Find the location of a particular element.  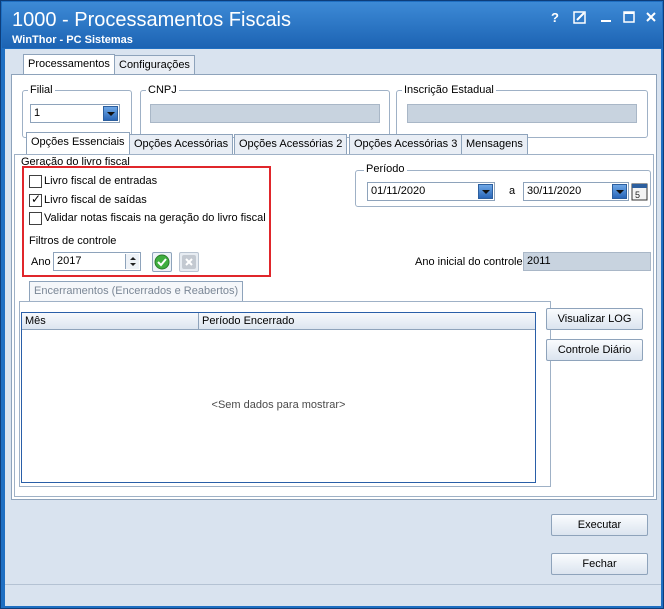

periodo-end-select: 30/11/2020 is located at coordinates (576, 191).